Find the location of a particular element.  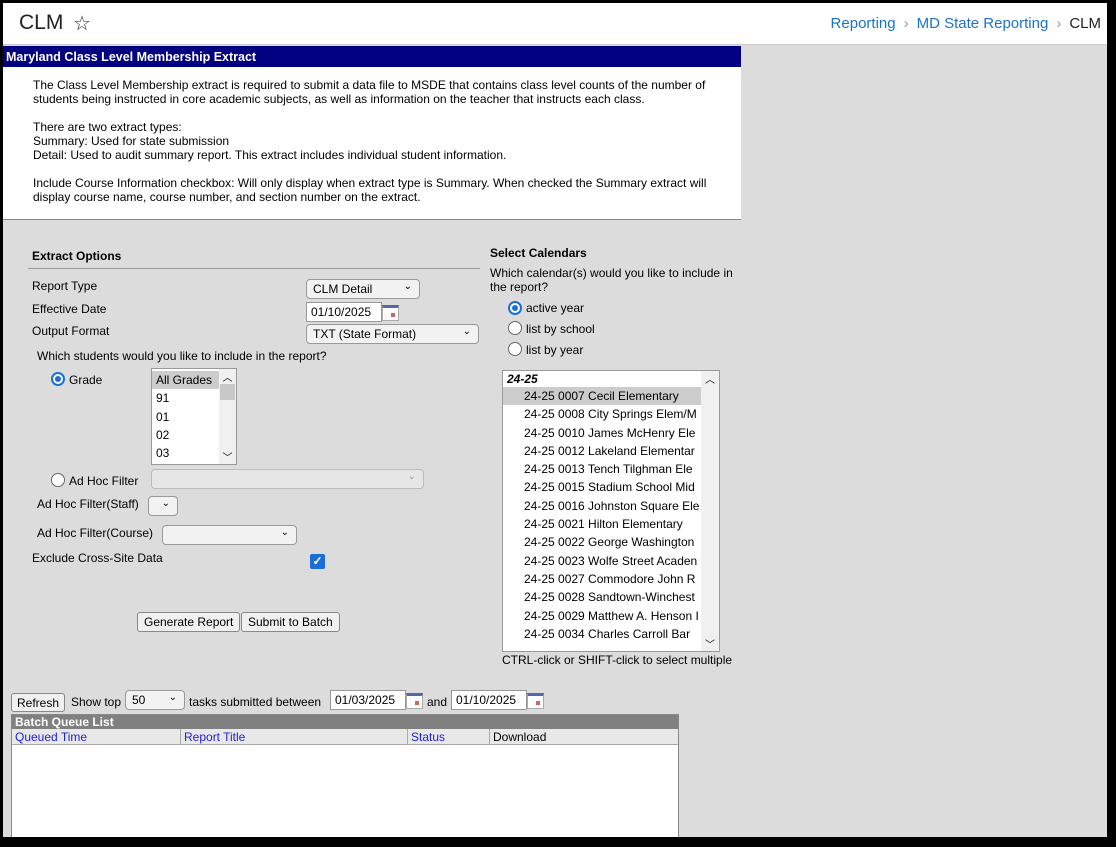

report-type-value: CLM Detail is located at coordinates (343, 289).